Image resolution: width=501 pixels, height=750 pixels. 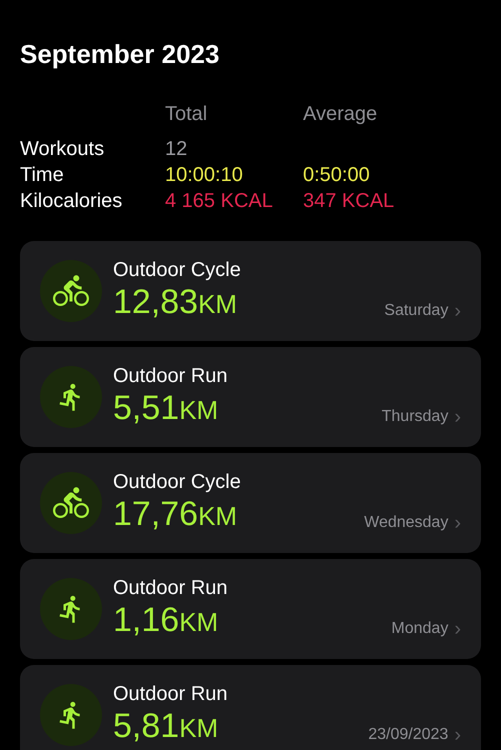 What do you see at coordinates (42, 175) in the screenshot?
I see `stat-label: Time` at bounding box center [42, 175].